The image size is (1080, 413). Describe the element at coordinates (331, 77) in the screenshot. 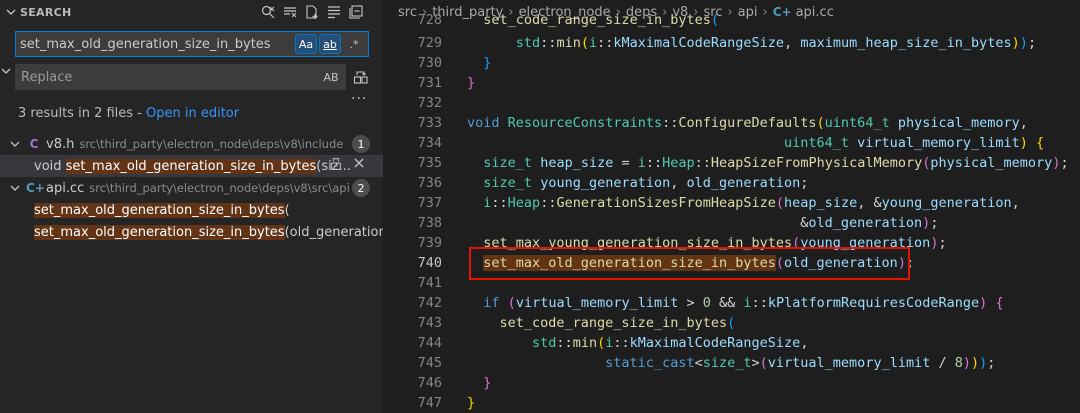

I see `preserve-case-toggle: AB` at that location.